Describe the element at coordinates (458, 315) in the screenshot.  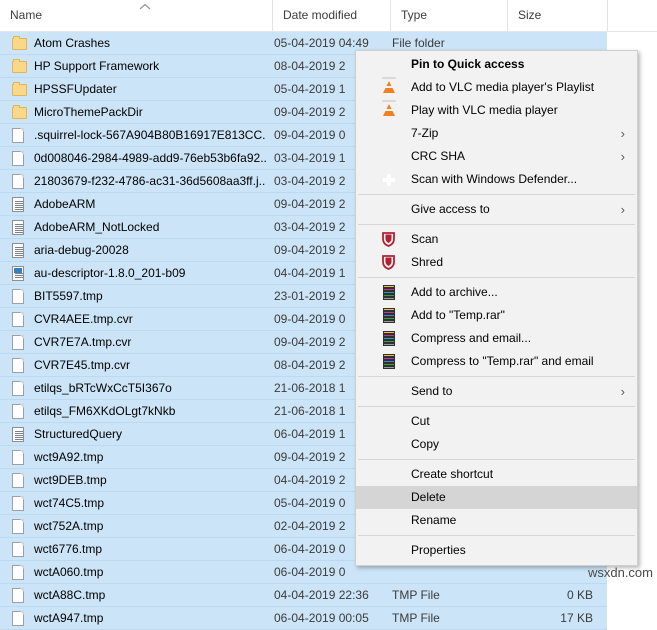
I see `menu-item-label: Add to "Temp.rar"` at that location.